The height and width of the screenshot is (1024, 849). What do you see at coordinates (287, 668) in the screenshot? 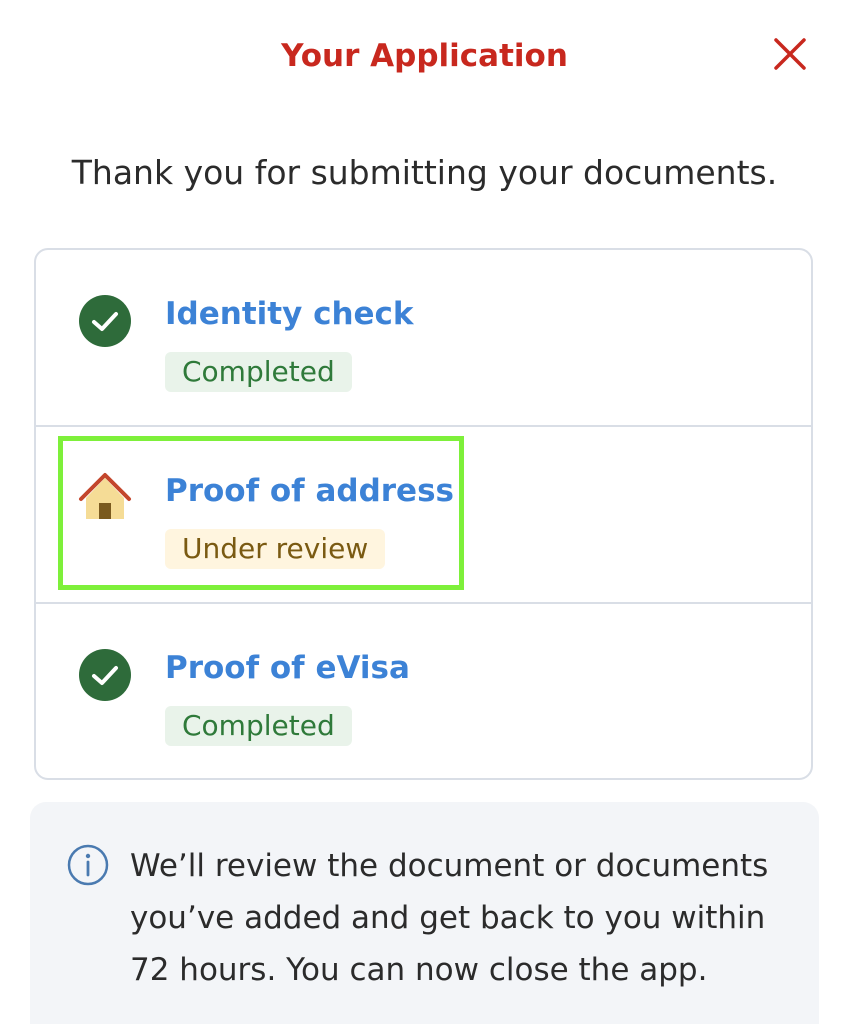
I see `check-title: Proof of eVisa` at bounding box center [287, 668].